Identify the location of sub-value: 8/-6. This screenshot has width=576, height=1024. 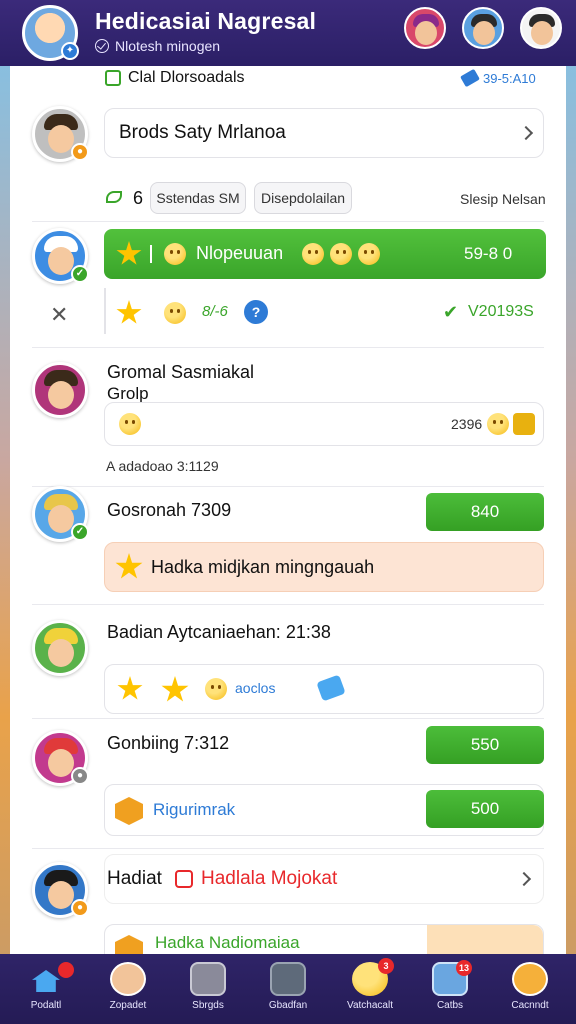
(215, 311).